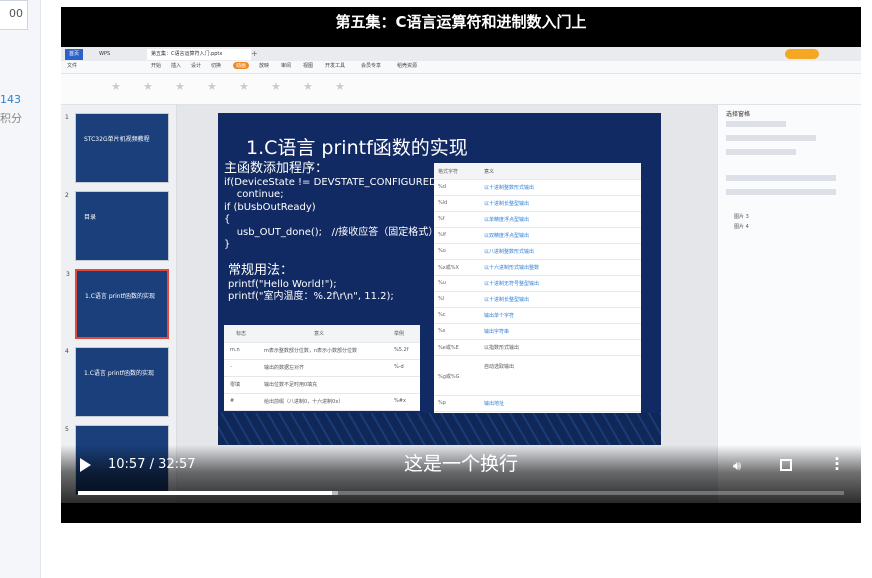 The width and height of the screenshot is (872, 578). Describe the element at coordinates (786, 465) in the screenshot. I see `fullscreen-icon` at that location.